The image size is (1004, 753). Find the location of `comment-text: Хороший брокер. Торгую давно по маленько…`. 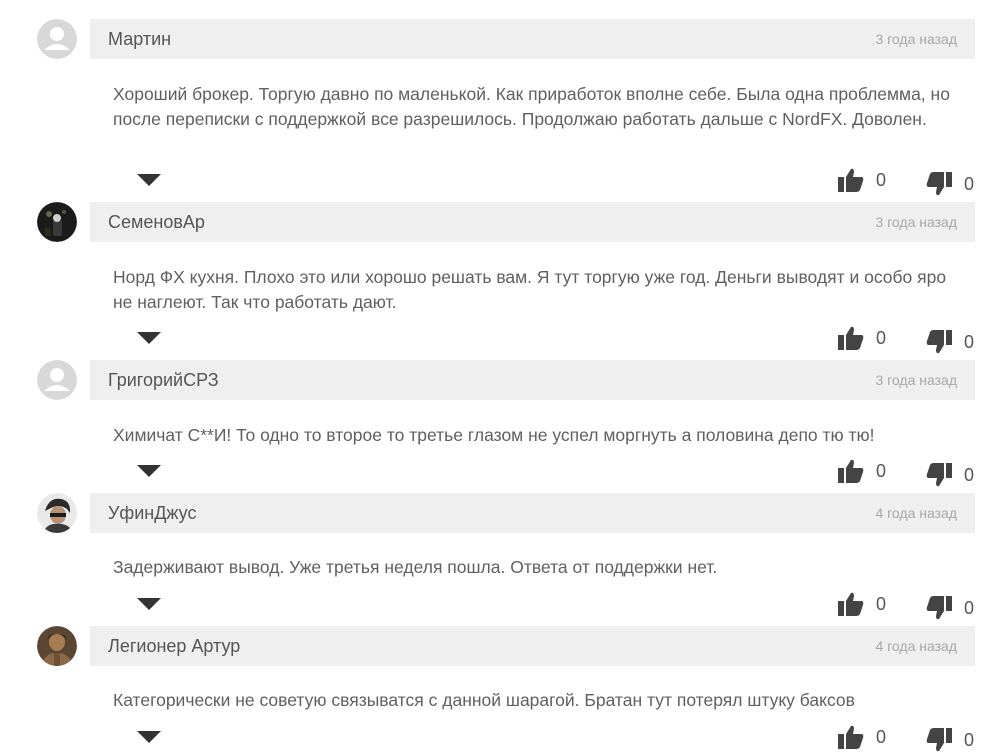

comment-text: Хороший брокер. Торгую давно по маленько… is located at coordinates (531, 106).